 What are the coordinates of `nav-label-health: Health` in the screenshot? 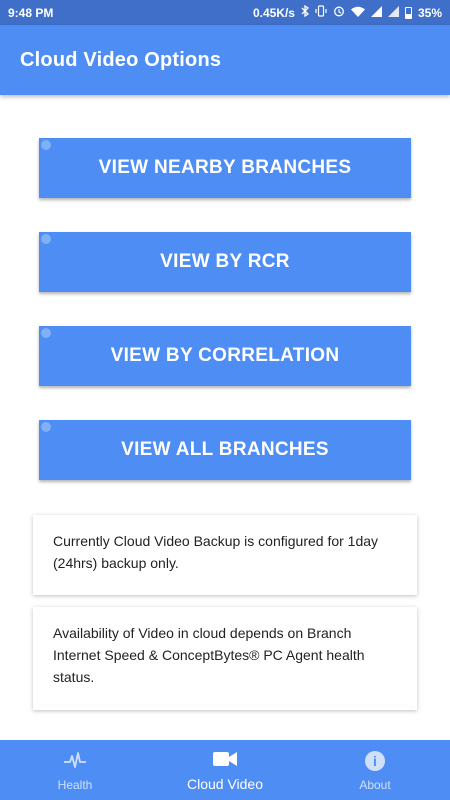 It's located at (75, 785).